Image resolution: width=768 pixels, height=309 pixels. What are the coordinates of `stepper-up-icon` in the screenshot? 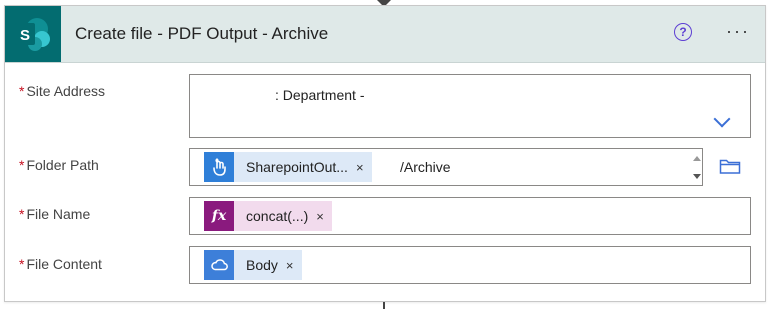 It's located at (697, 158).